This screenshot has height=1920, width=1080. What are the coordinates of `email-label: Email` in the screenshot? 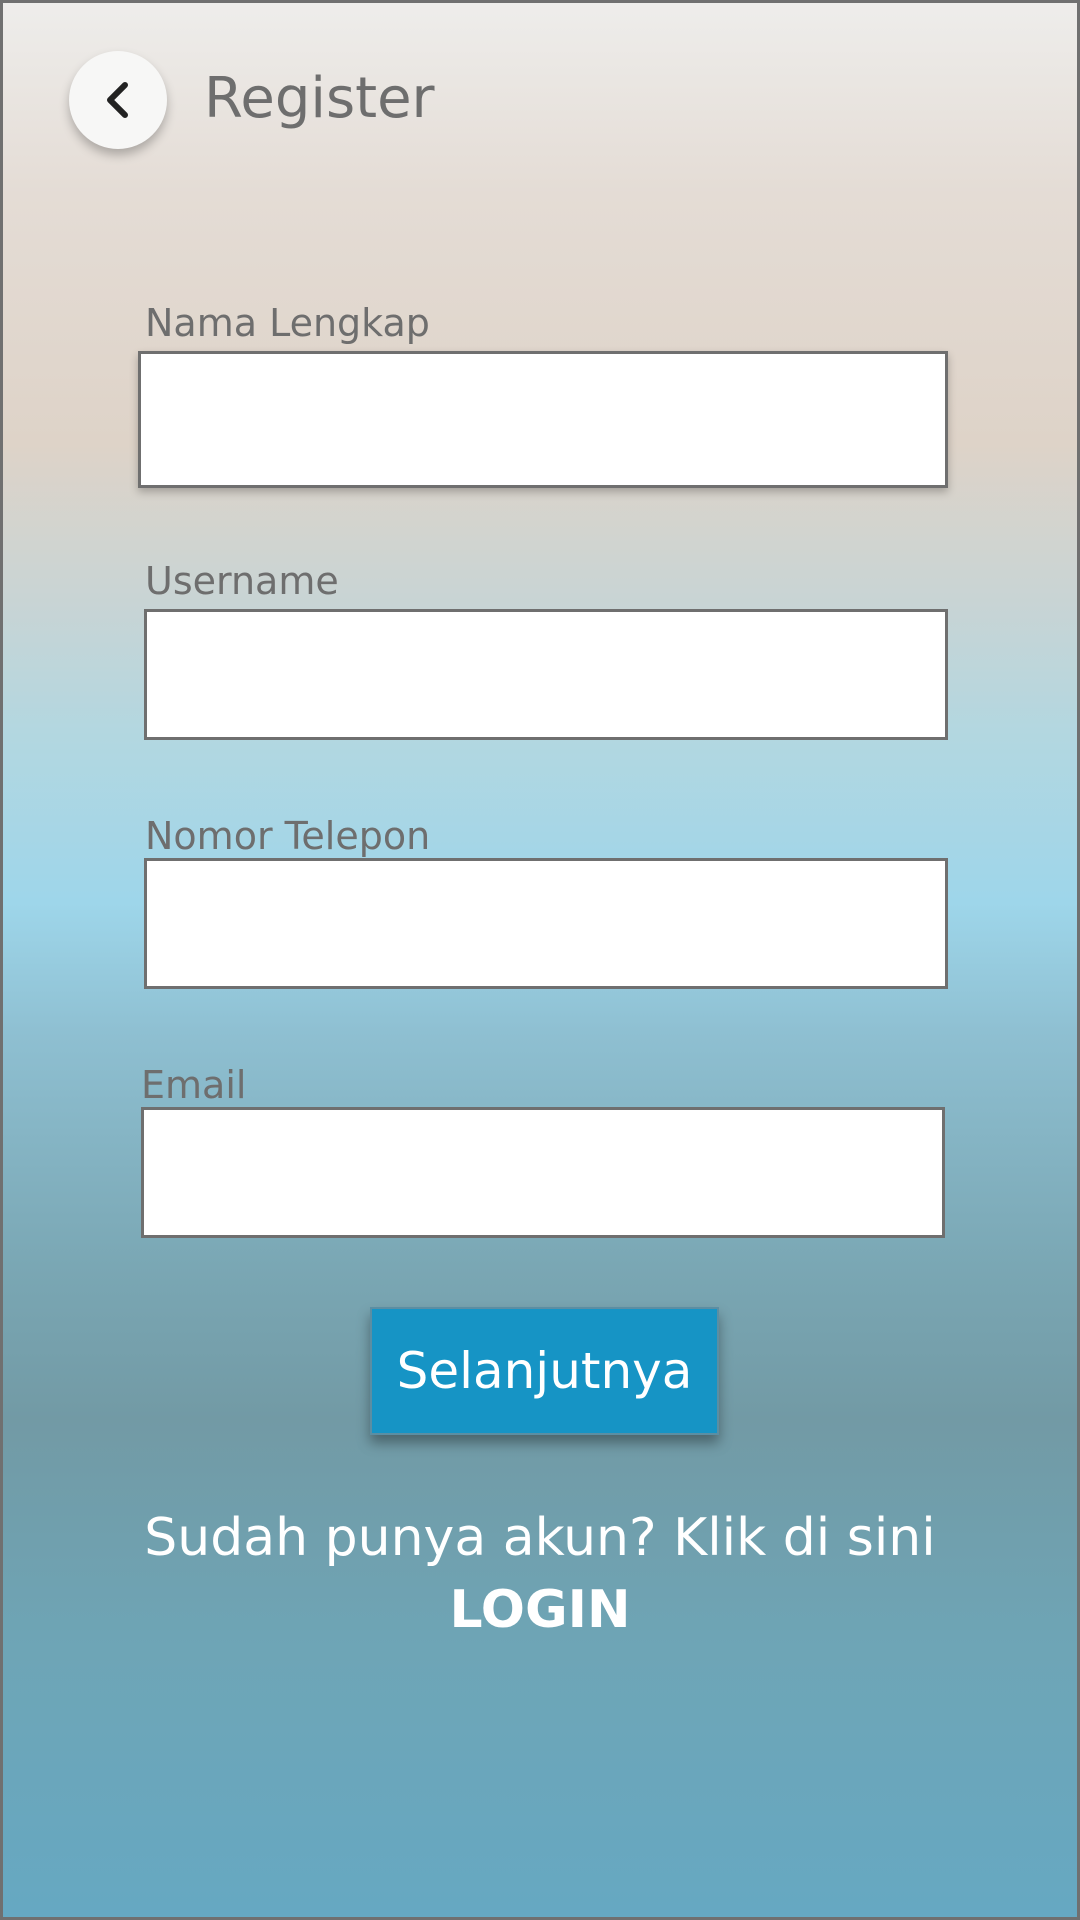 It's located at (194, 1085).